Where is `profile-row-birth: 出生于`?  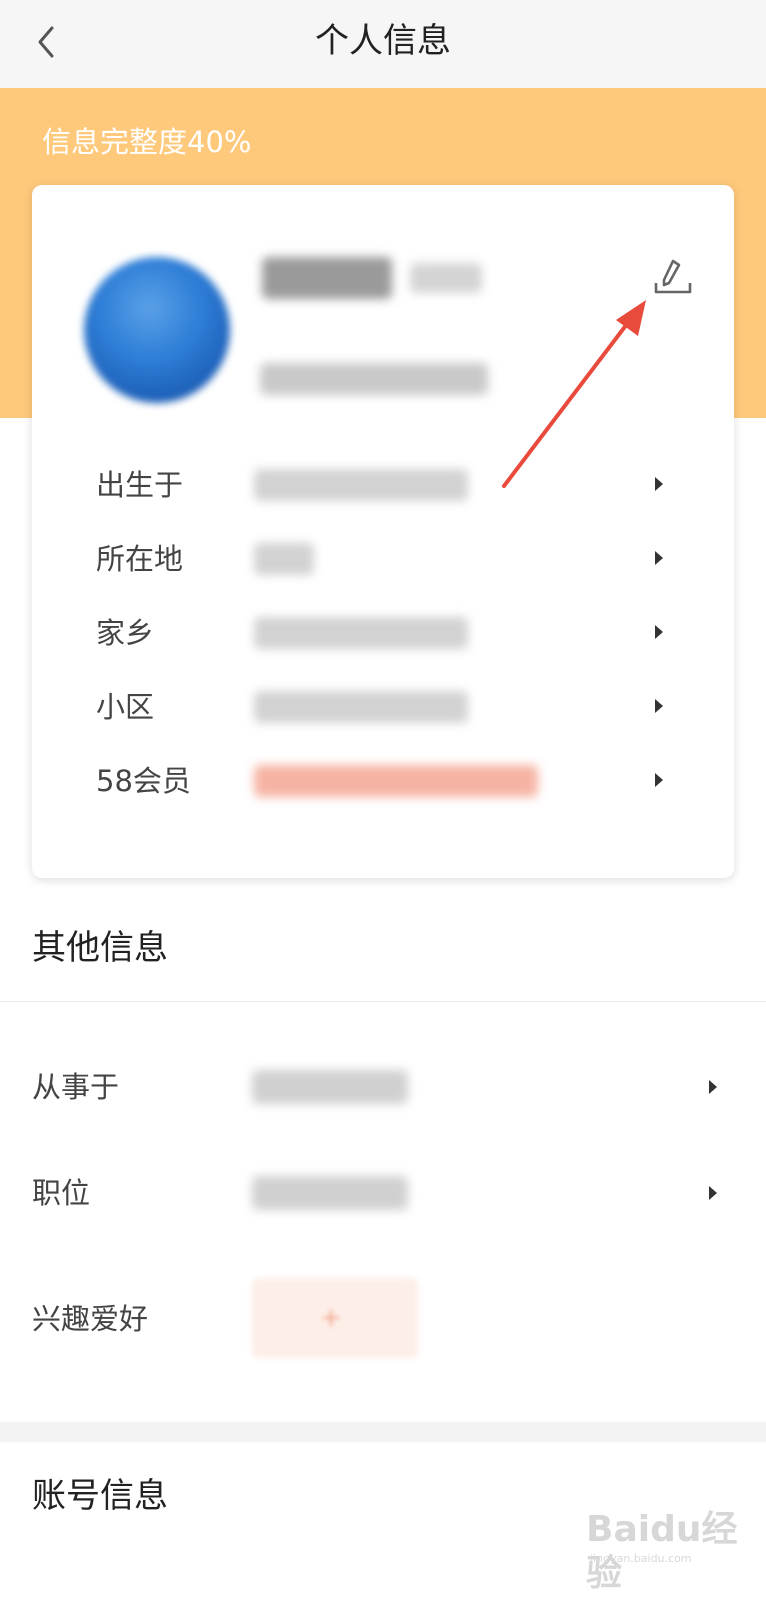 profile-row-birth: 出生于 is located at coordinates (383, 484).